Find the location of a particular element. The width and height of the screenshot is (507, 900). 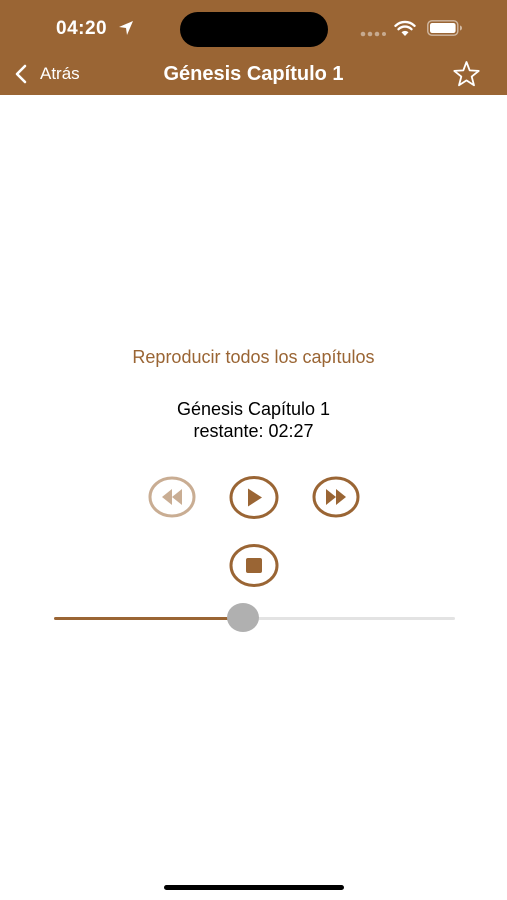

header-bar: 04:20 Atrás Génesis Capítulo 1 is located at coordinates (253, 47).